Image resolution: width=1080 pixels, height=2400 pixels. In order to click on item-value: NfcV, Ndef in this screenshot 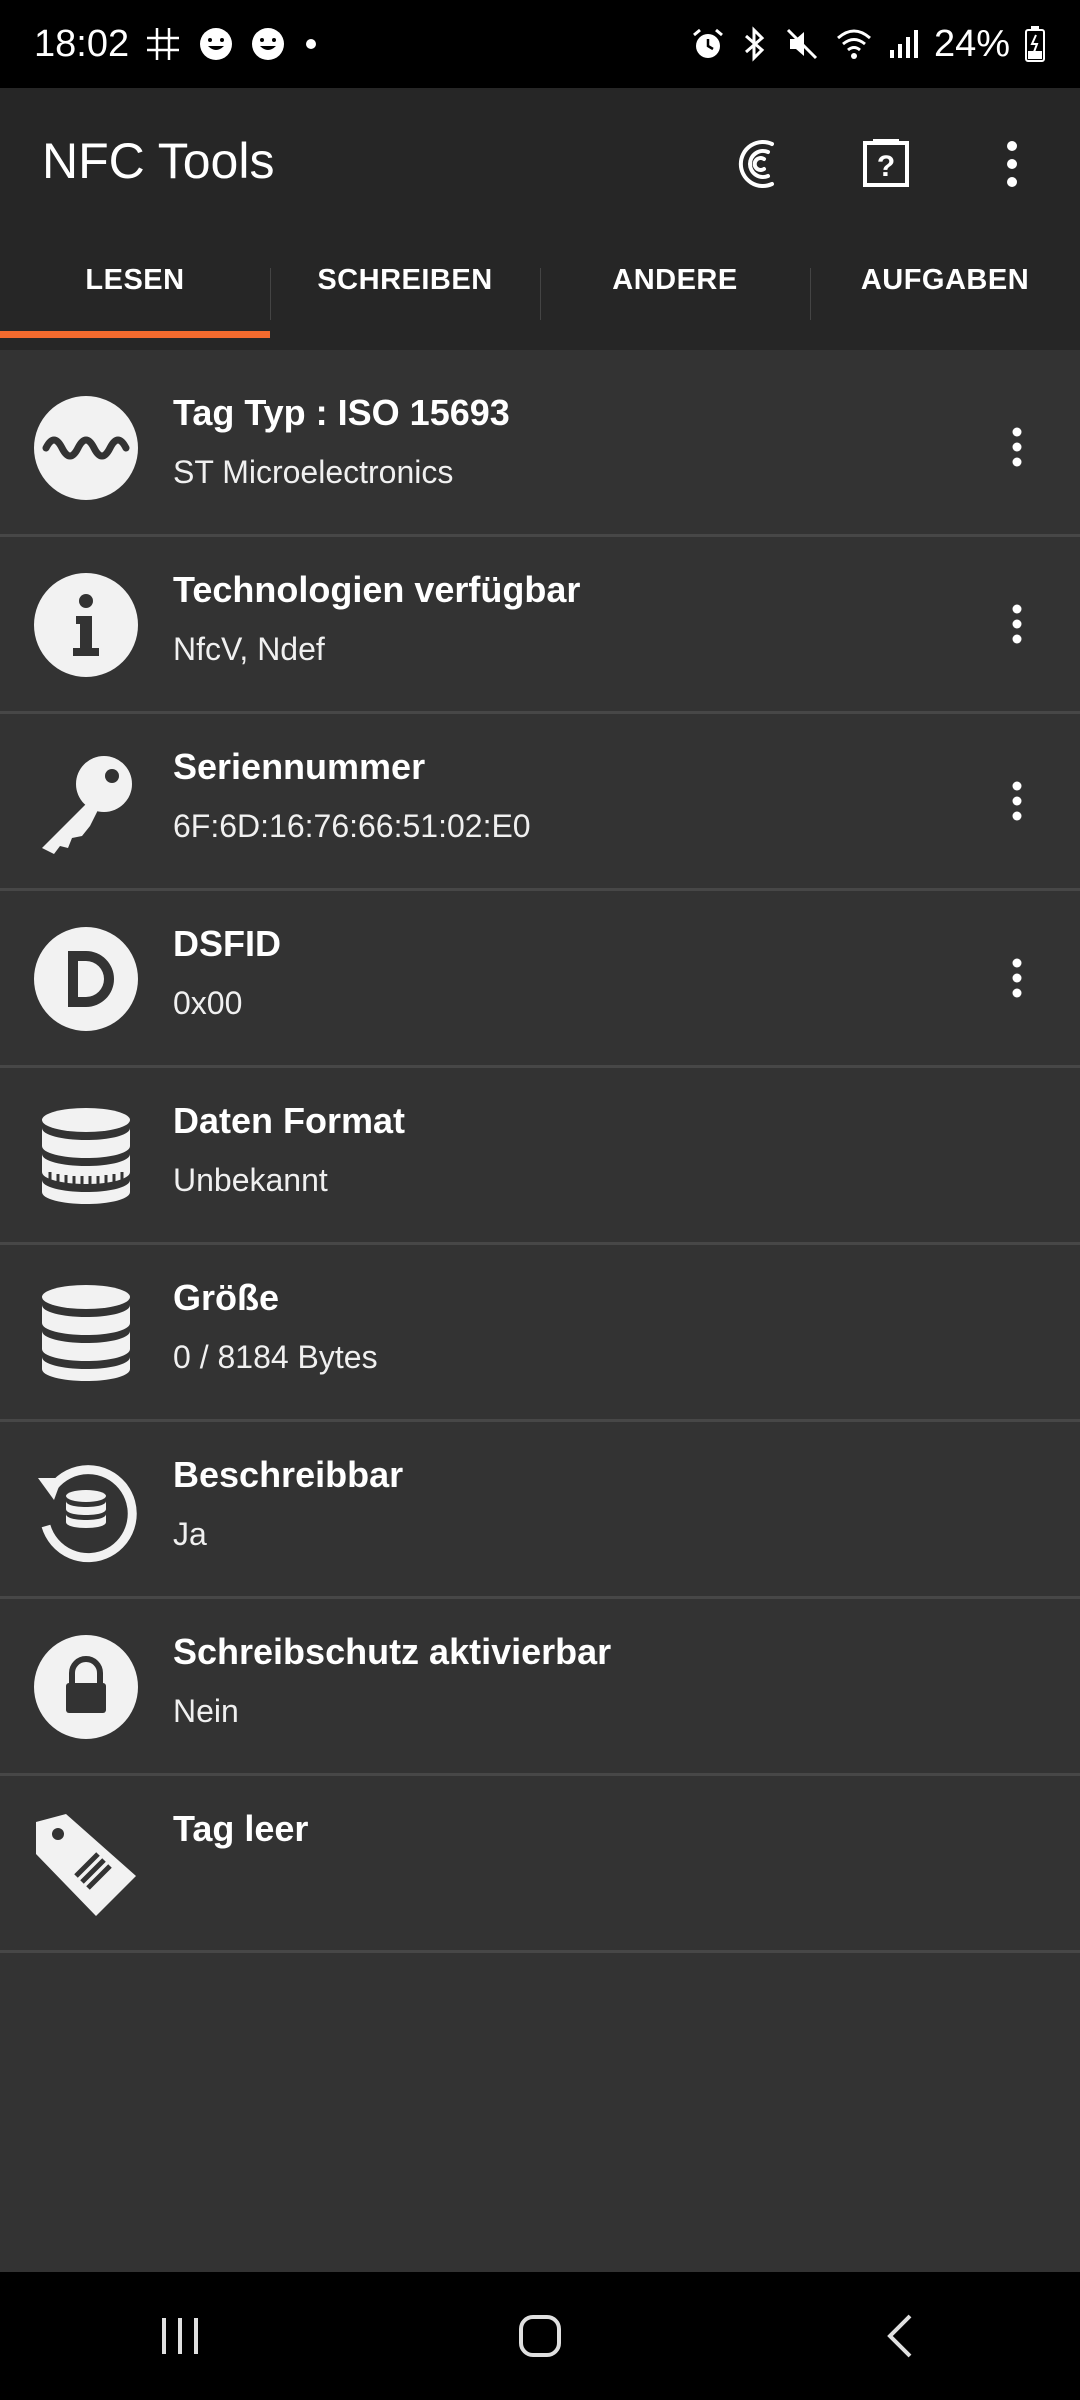, I will do `click(249, 649)`.